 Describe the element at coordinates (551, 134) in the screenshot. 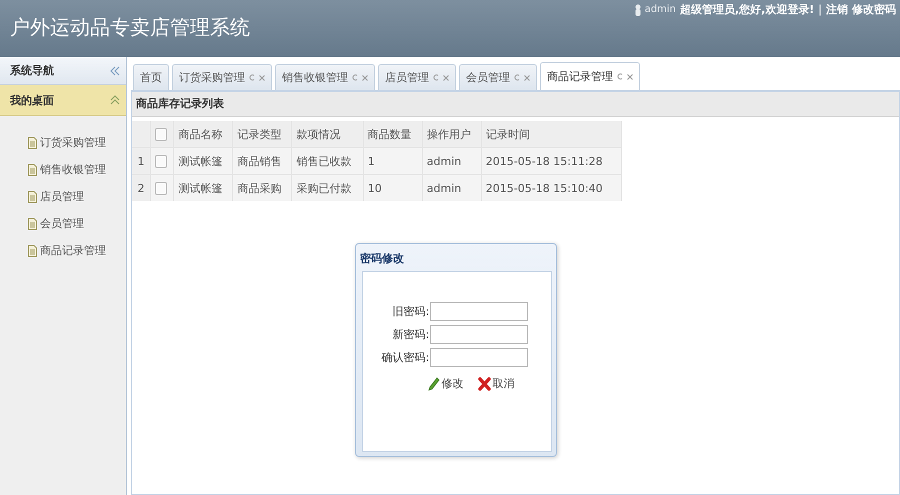

I see `column-header: 记录时间` at that location.